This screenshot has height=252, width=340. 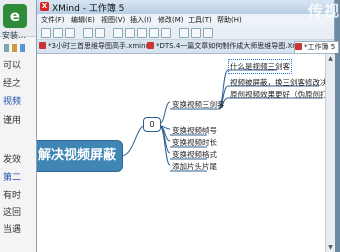 I want to click on window-title: XMind - 工作簿 5, so click(x=88, y=9).